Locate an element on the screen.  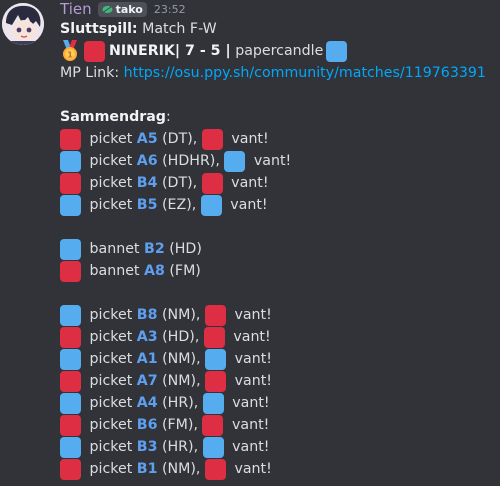
summary-heading: Sammendrag: is located at coordinates (115, 117).